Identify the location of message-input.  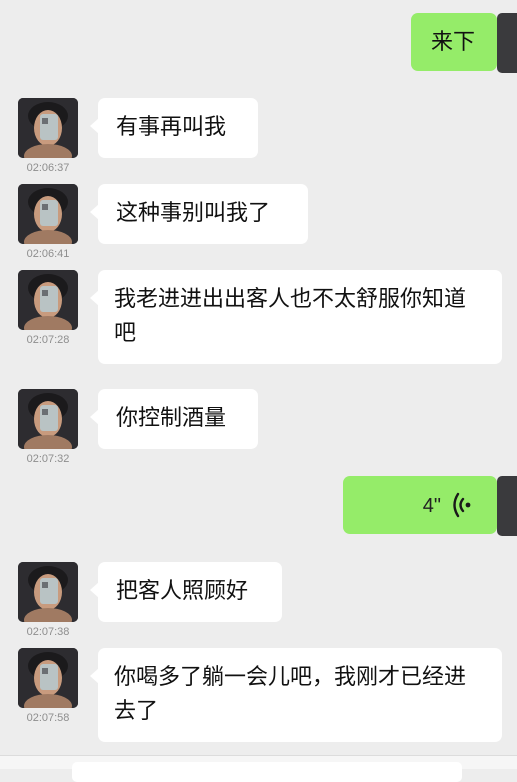
(267, 772).